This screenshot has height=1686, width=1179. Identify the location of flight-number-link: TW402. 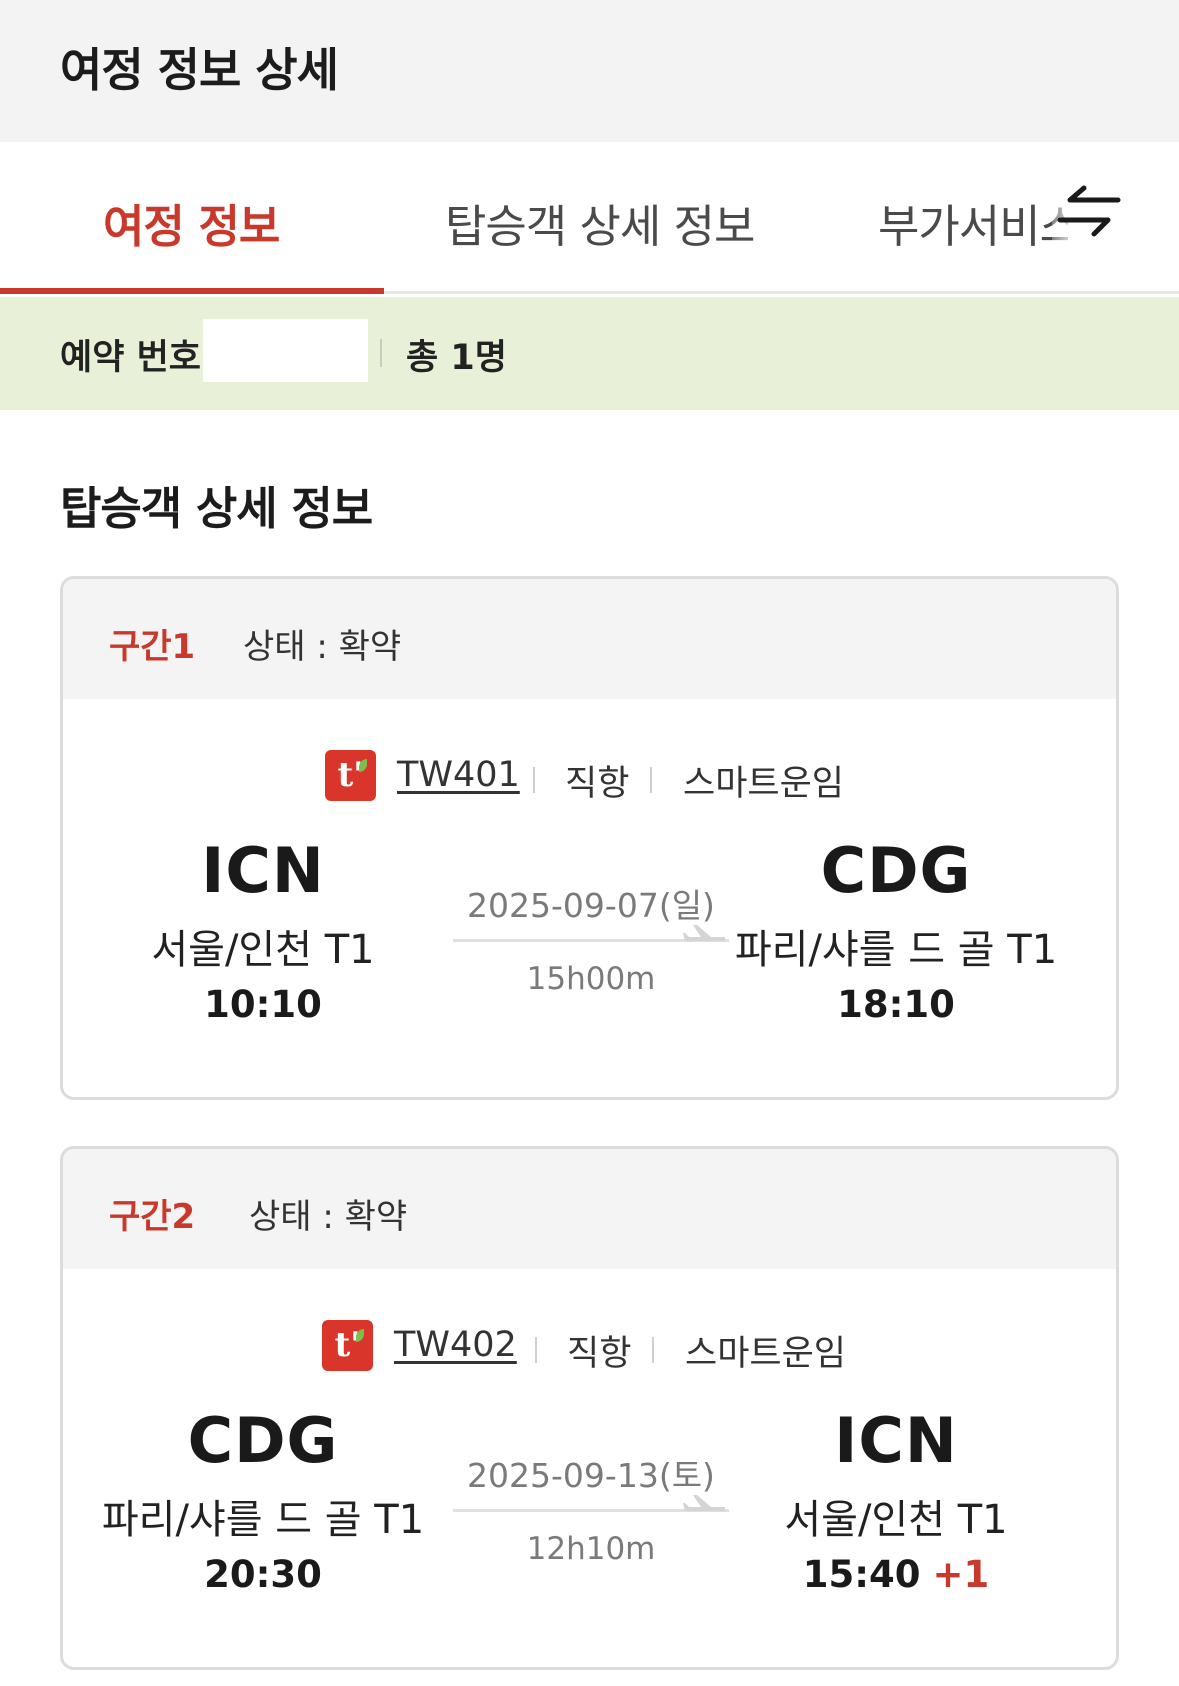
(455, 1345).